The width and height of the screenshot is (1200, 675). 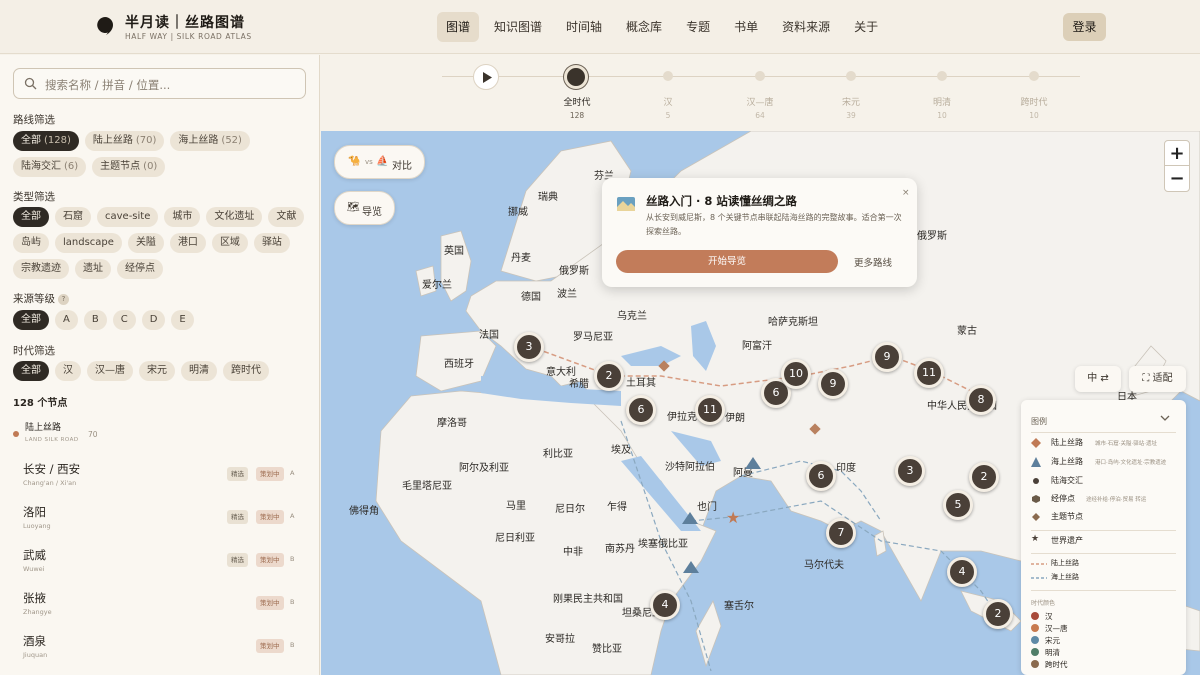 I want to click on more-routes-link: 更多路线, so click(x=873, y=262).